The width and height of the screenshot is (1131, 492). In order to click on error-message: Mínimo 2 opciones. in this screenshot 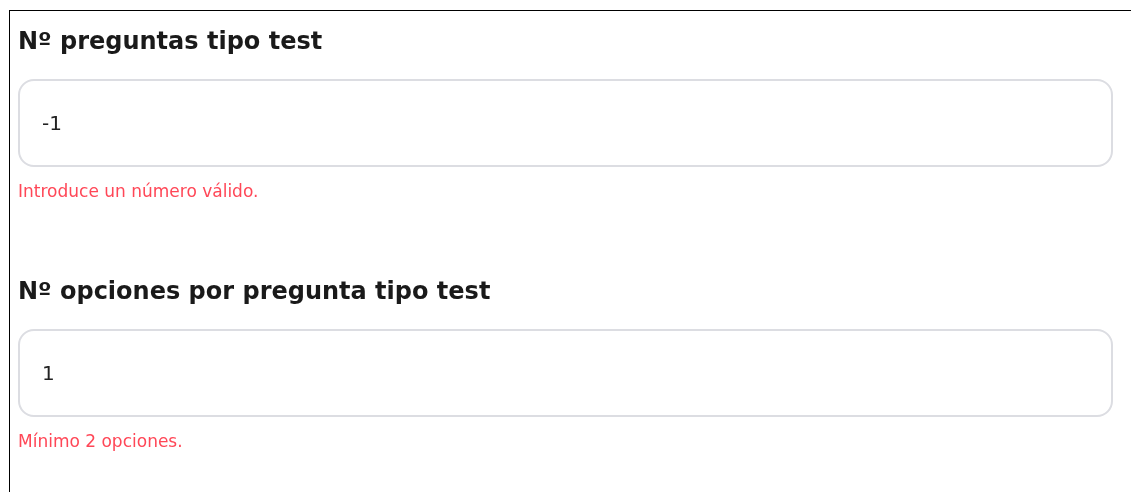, I will do `click(101, 441)`.